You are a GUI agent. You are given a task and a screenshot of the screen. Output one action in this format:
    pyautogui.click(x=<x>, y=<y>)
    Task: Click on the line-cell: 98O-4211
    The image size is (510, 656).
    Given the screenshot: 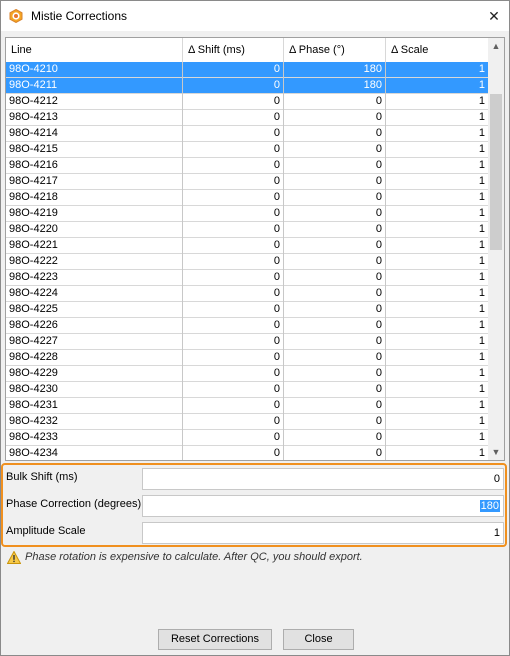 What is the action you would take?
    pyautogui.click(x=94, y=86)
    